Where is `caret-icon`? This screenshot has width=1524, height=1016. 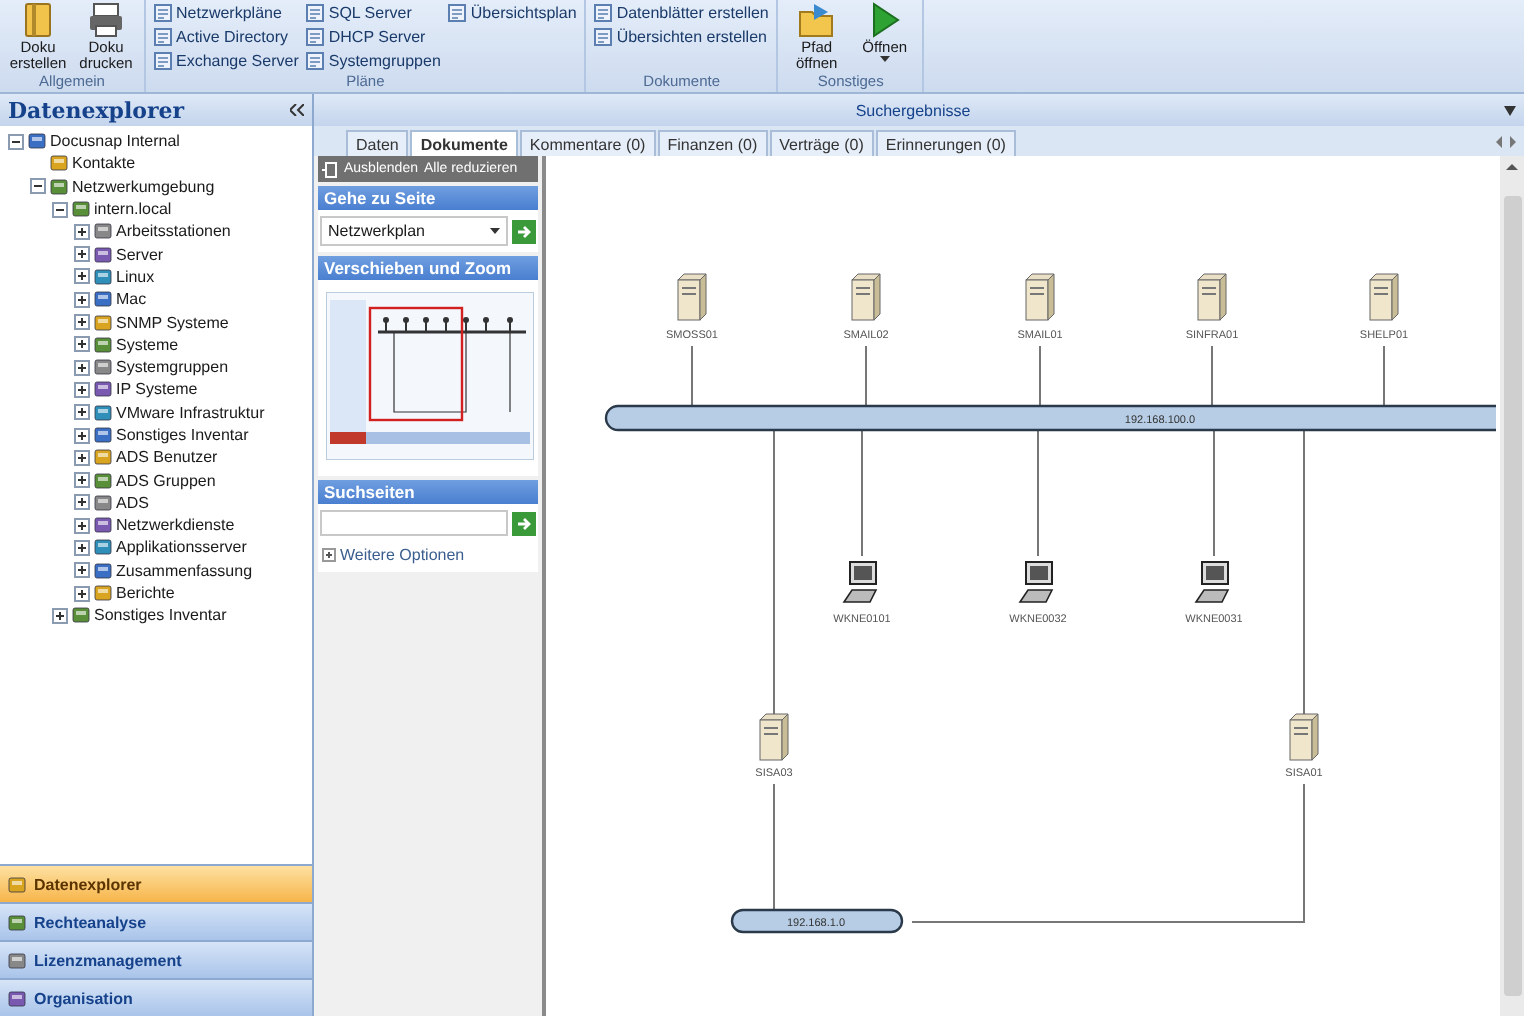 caret-icon is located at coordinates (495, 231).